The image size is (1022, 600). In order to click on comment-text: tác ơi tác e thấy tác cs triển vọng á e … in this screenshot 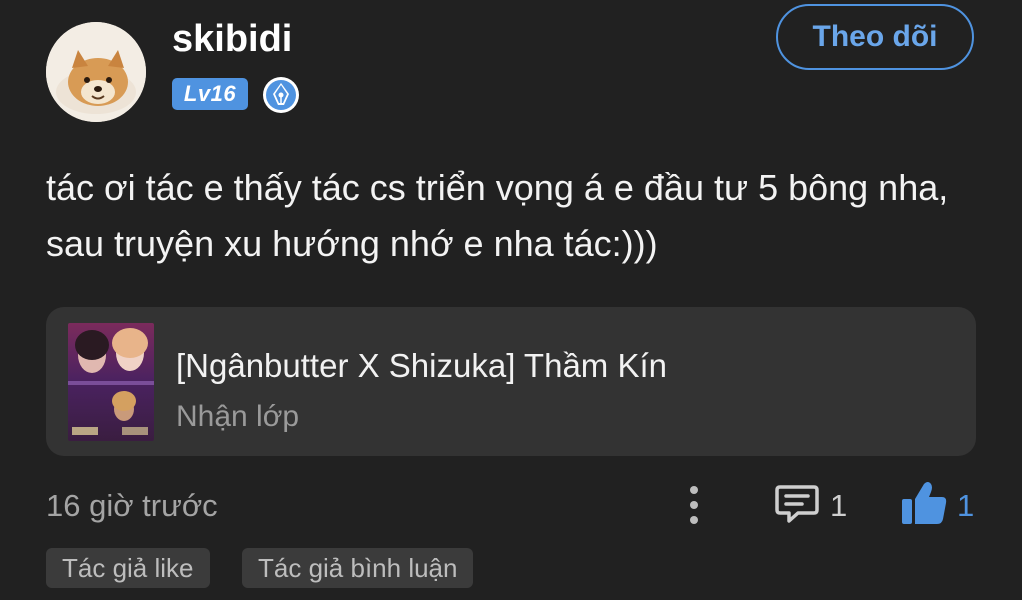, I will do `click(497, 215)`.